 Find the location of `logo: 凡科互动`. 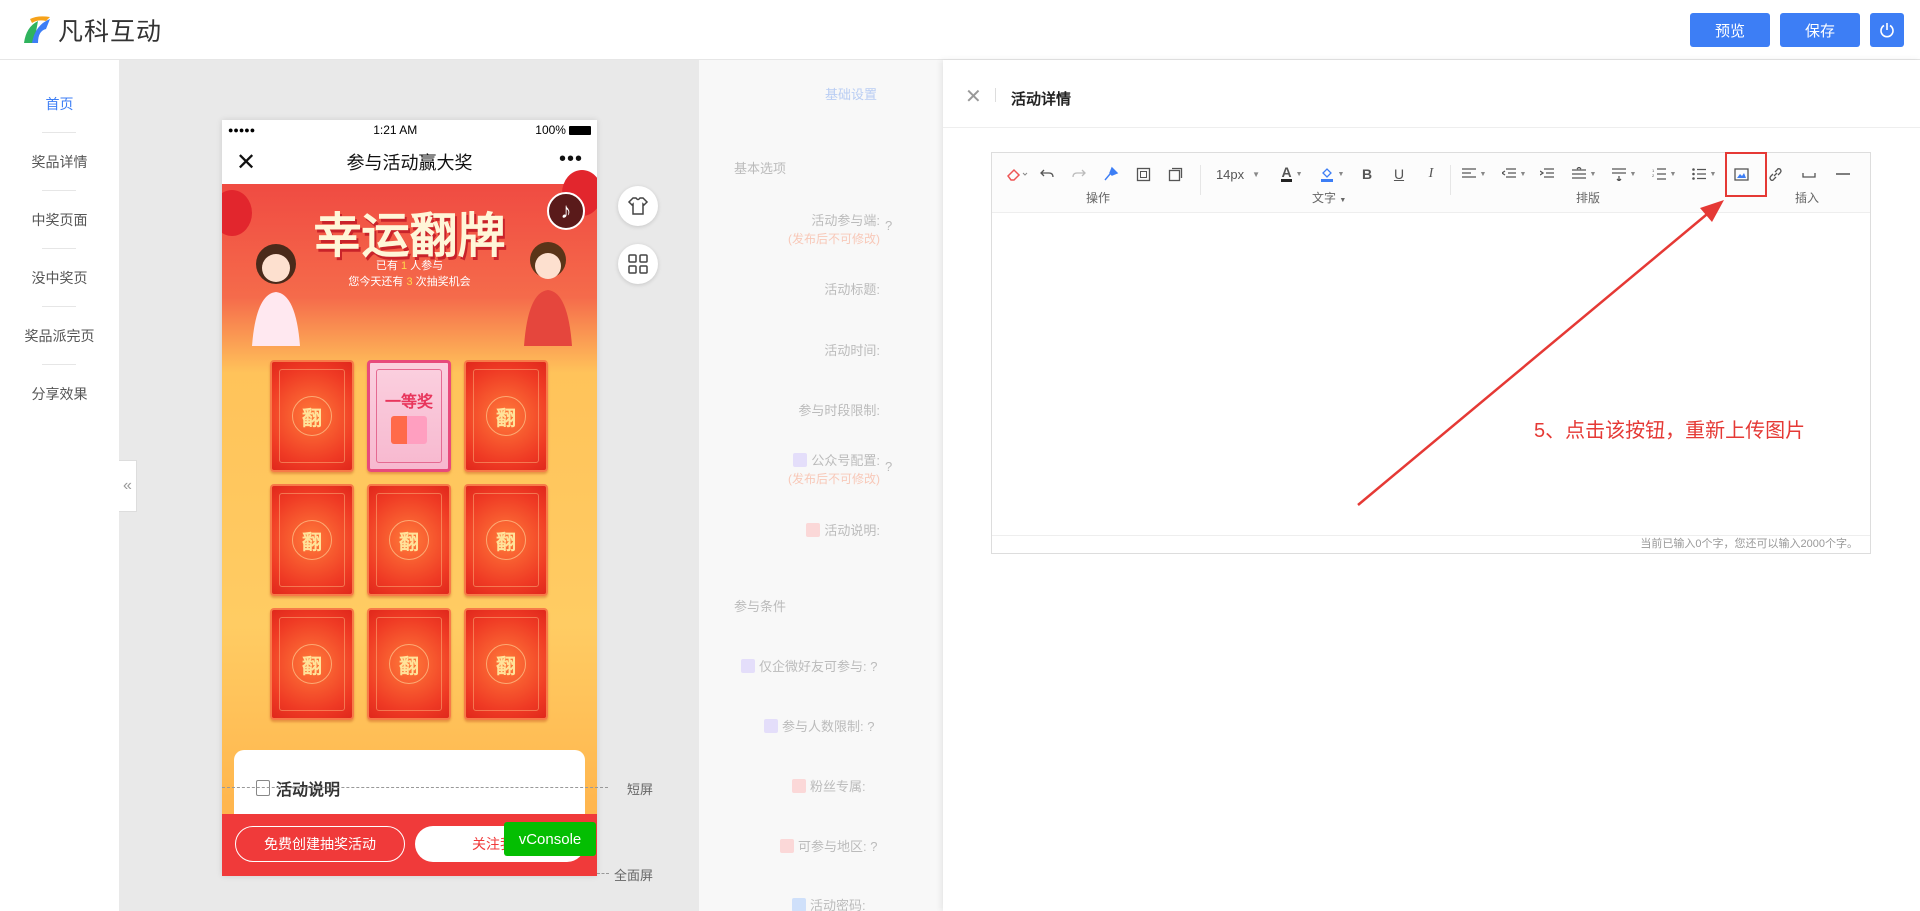

logo: 凡科互动 is located at coordinates (91, 30).